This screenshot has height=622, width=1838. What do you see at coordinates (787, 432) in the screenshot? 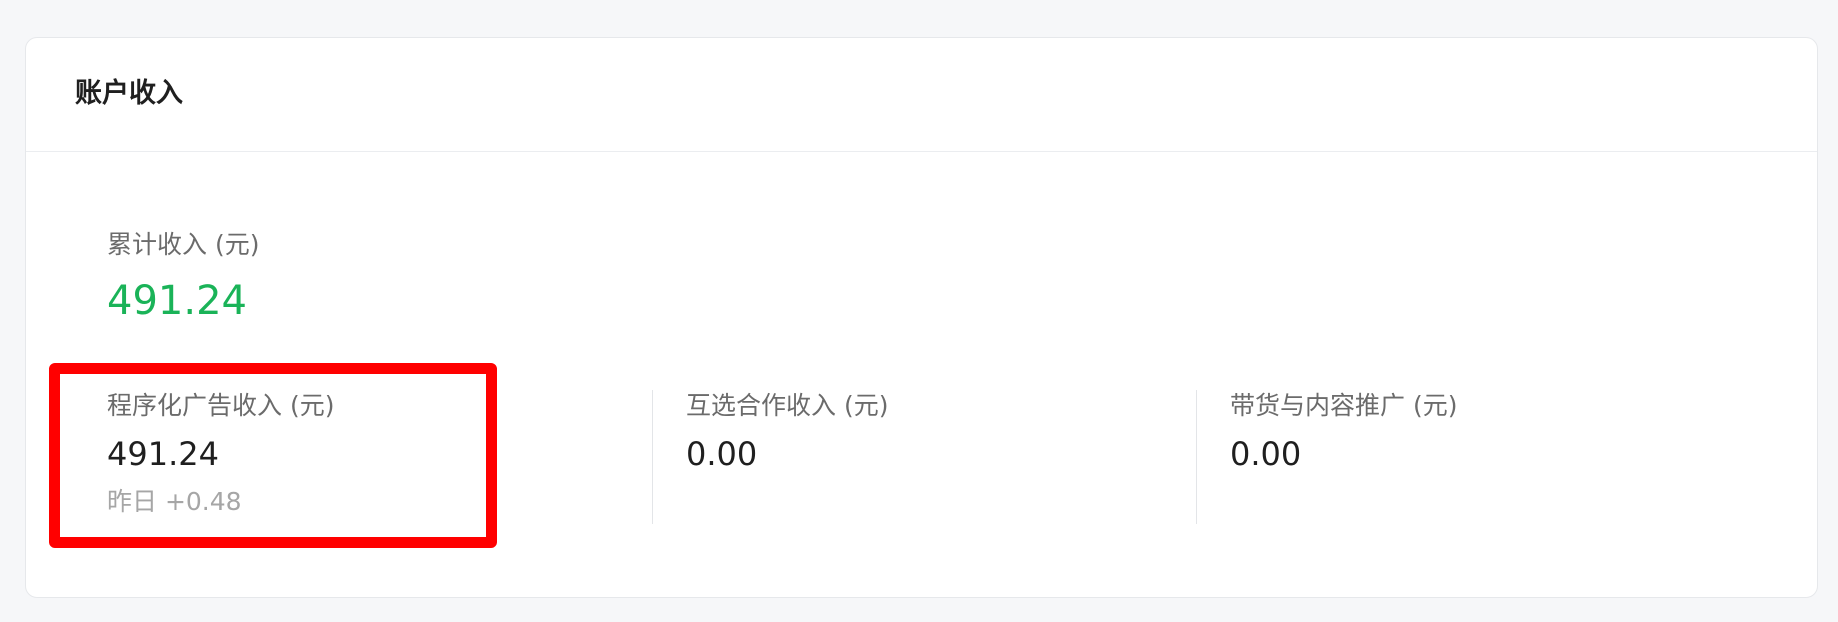
I see `mutual-selection-income: 互选合作收入 (元) 0.00` at bounding box center [787, 432].